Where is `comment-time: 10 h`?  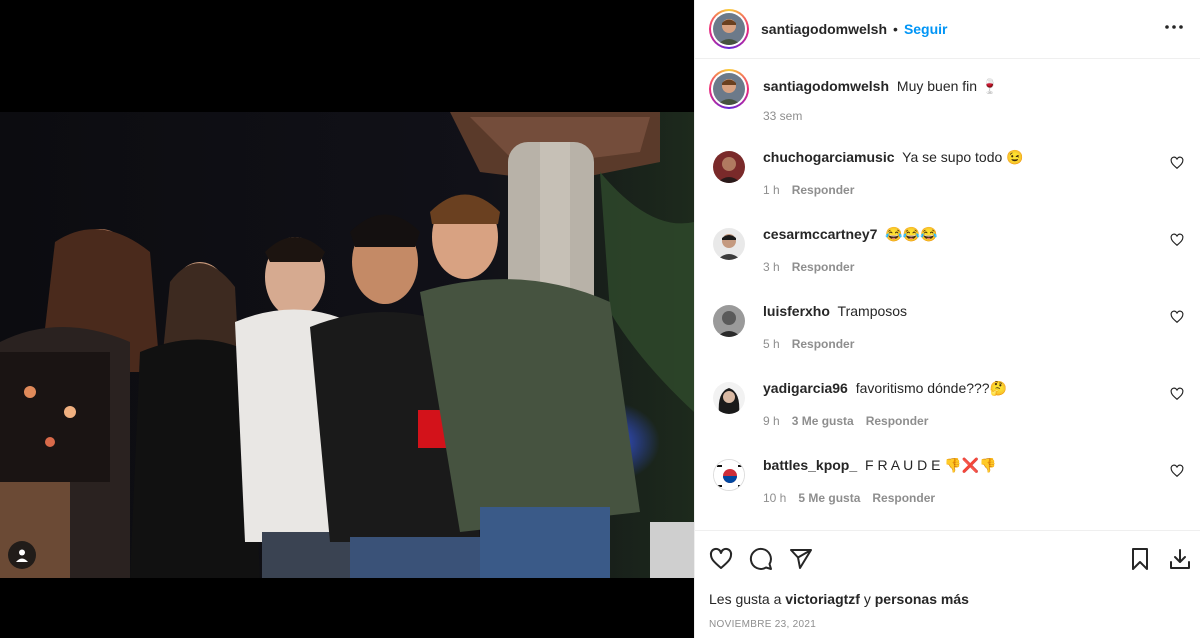
comment-time: 10 h is located at coordinates (774, 498).